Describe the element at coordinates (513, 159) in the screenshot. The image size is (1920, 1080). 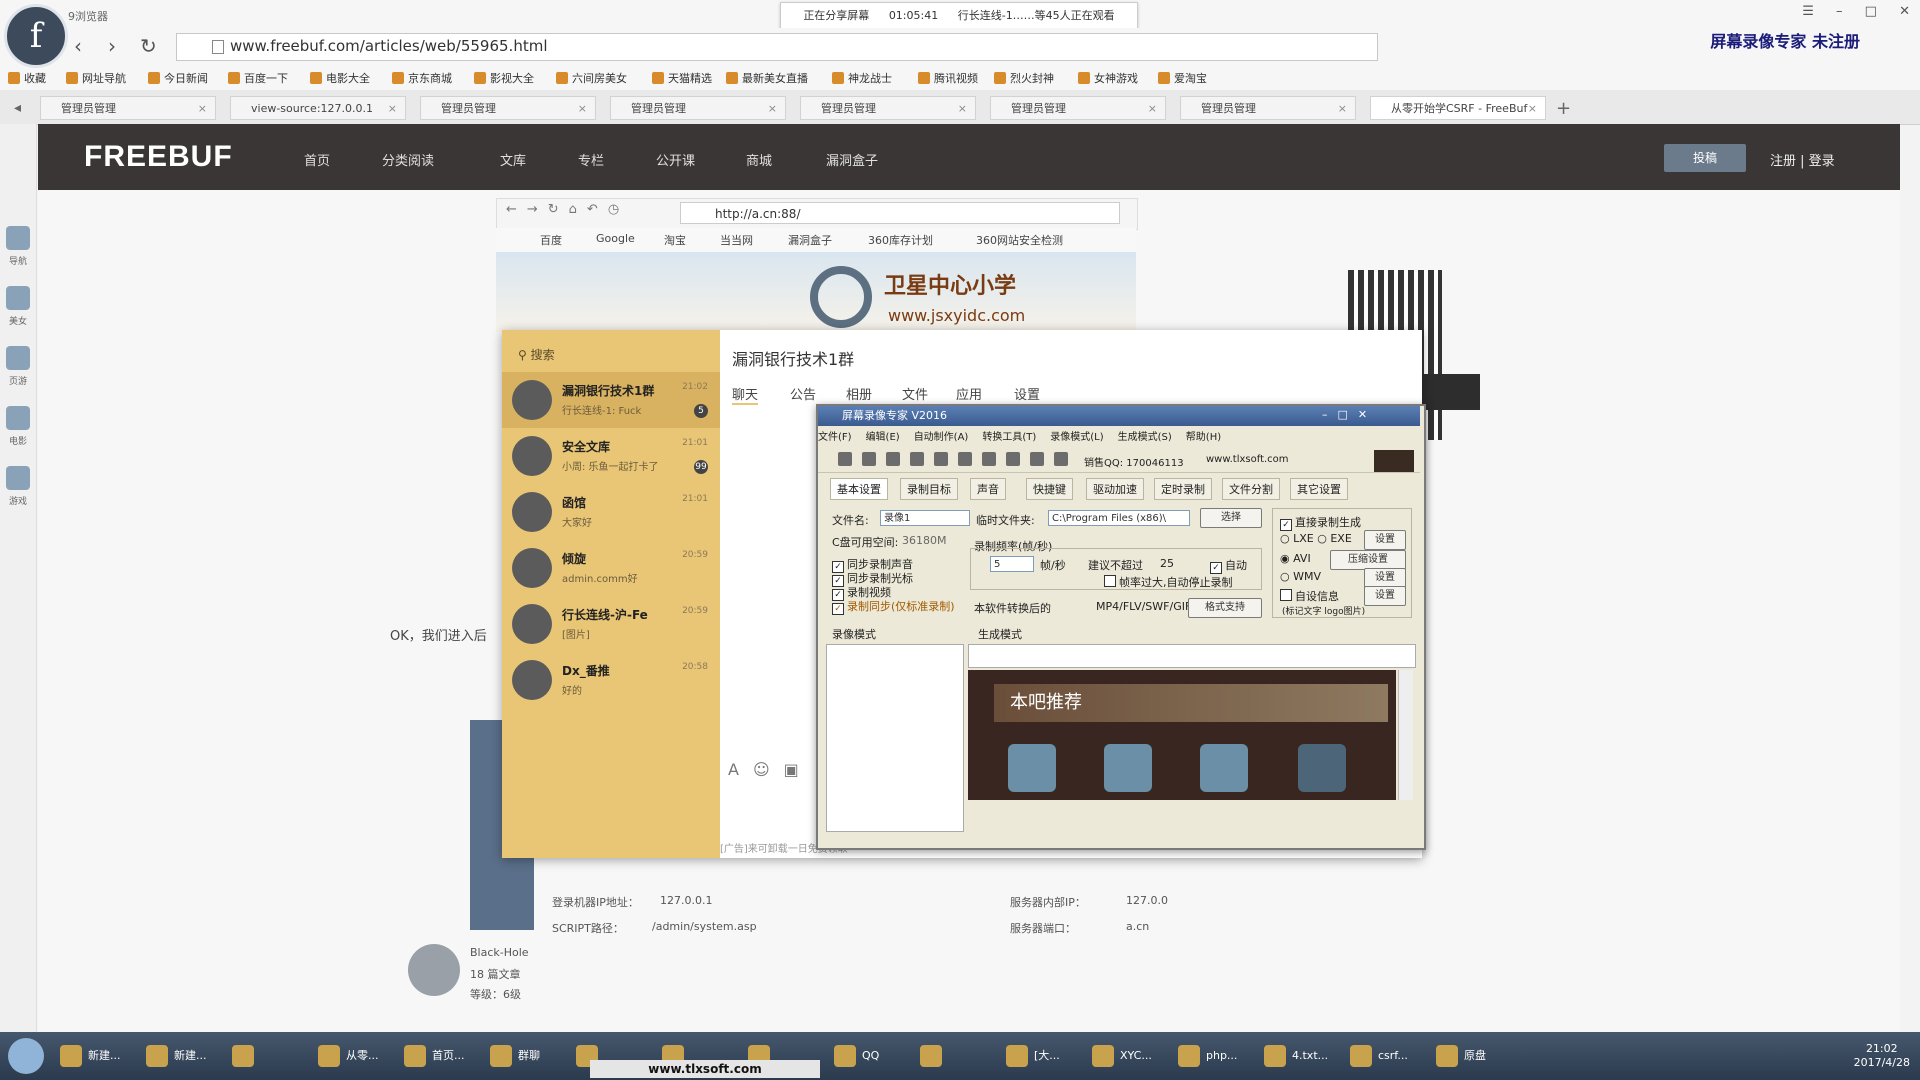
I see `nav-item: 文库` at that location.